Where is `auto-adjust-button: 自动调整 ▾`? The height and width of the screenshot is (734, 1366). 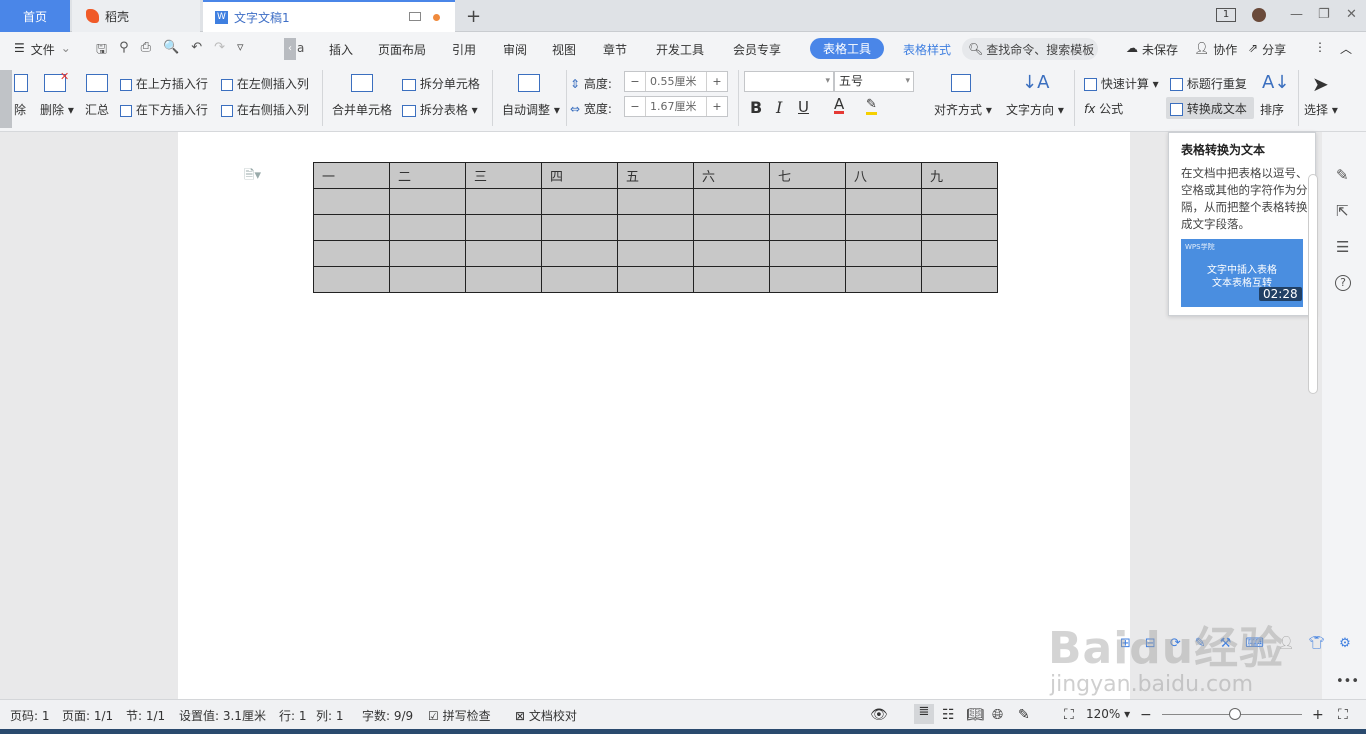
auto-adjust-button: 自动调整 ▾ is located at coordinates (531, 109).